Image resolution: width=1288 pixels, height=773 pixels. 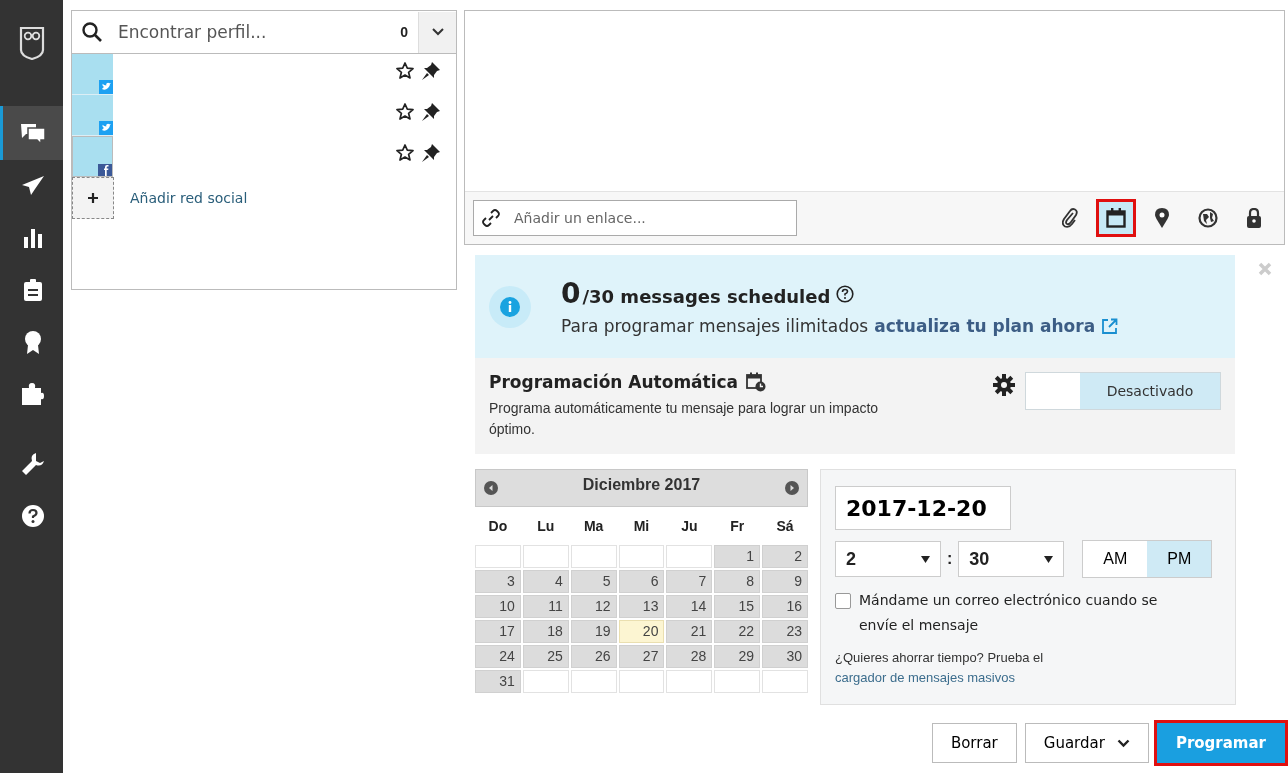 I want to click on calendar-day: 15, so click(x=737, y=606).